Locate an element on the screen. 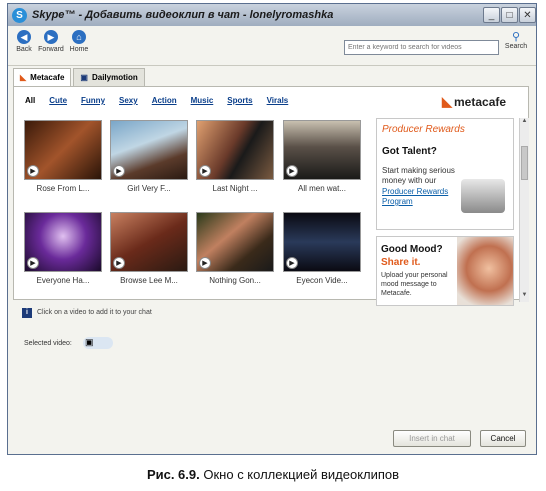 This screenshot has width=546, height=491. category-cute: Cute is located at coordinates (58, 100).